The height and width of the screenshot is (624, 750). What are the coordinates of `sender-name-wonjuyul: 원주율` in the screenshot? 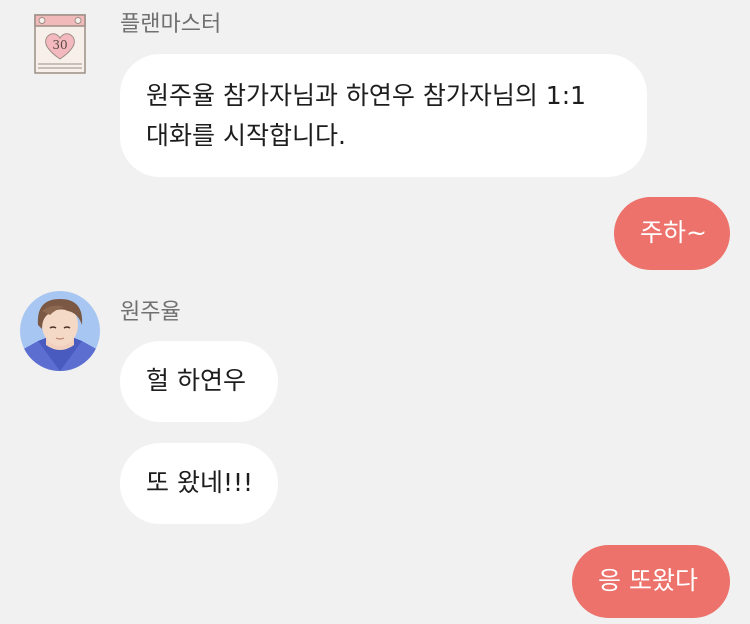 It's located at (150, 312).